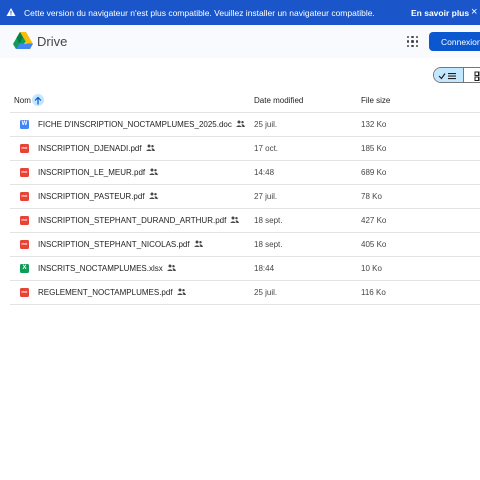 The height and width of the screenshot is (480, 480). I want to click on drive-logo-icon, so click(23, 40).